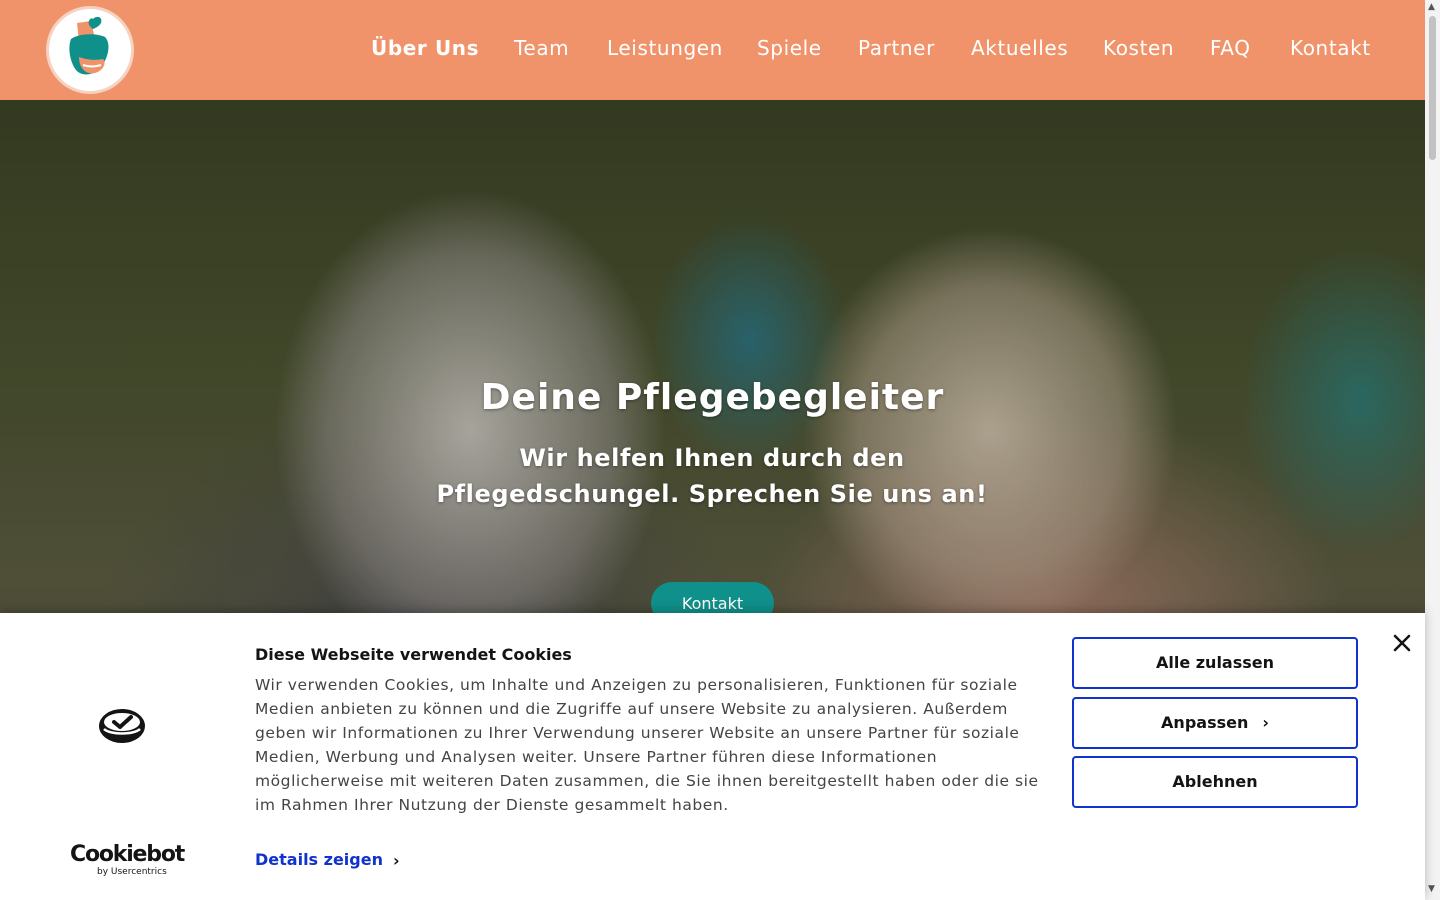  I want to click on hands-heart-logo-icon, so click(90, 50).